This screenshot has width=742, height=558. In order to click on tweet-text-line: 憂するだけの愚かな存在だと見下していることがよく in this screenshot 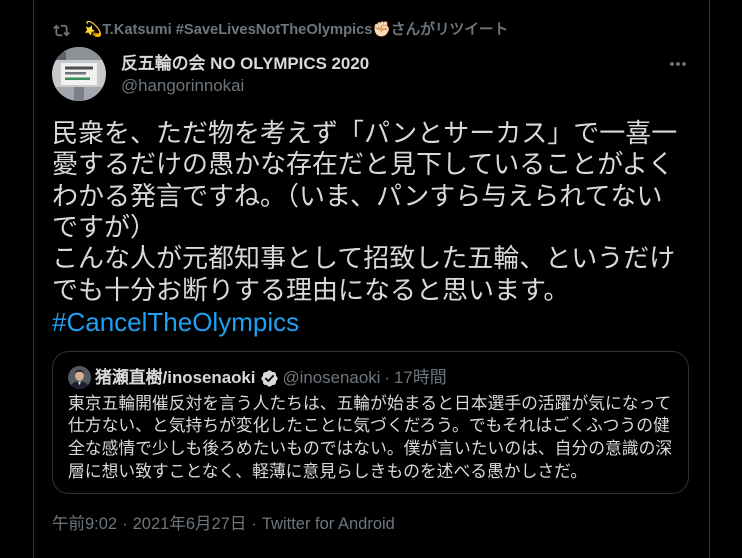, I will do `click(363, 165)`.